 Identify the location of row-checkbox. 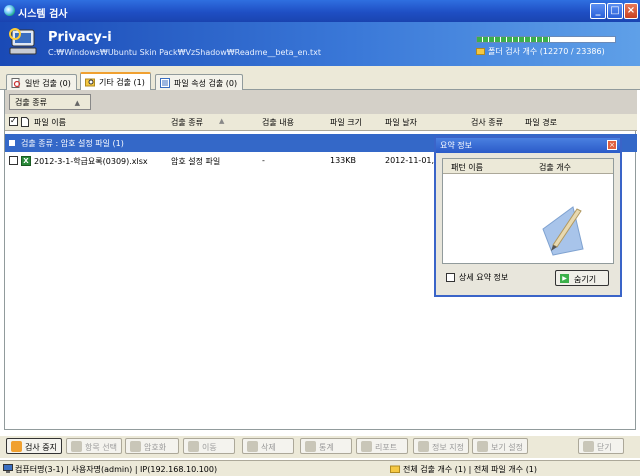
(13, 160).